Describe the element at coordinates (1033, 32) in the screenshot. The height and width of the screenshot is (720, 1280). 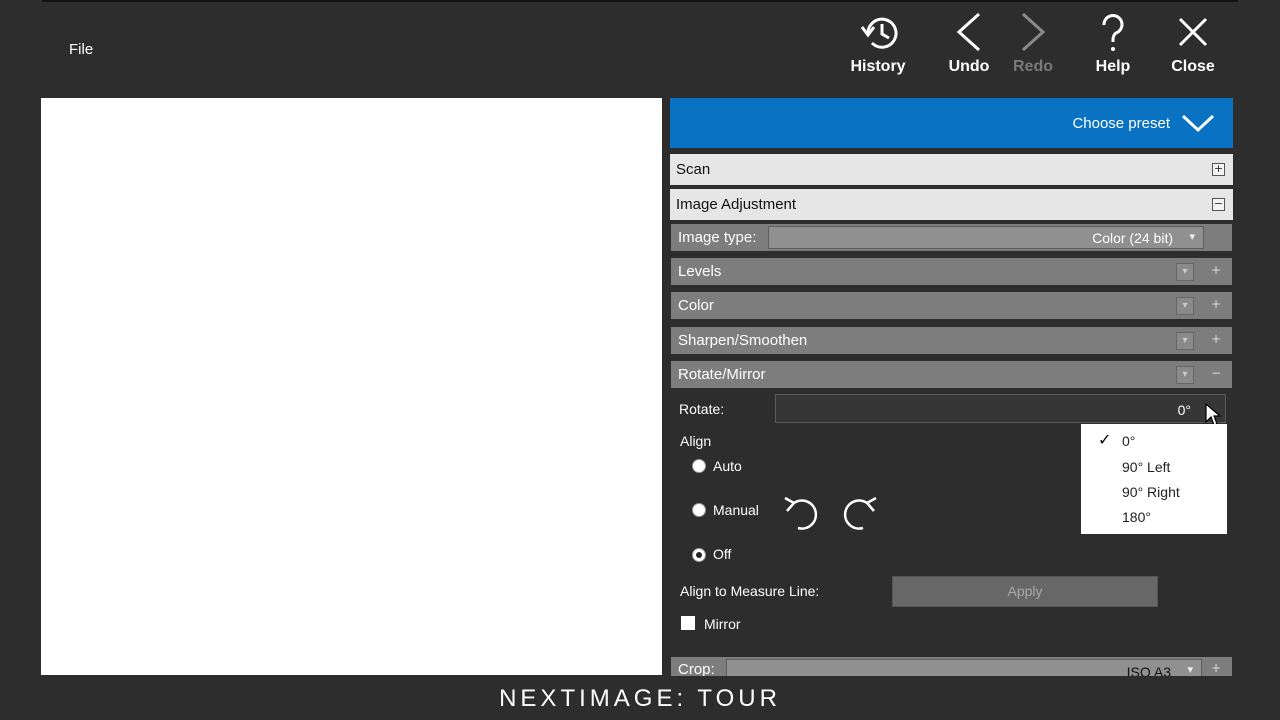
I see `redo-icon` at that location.